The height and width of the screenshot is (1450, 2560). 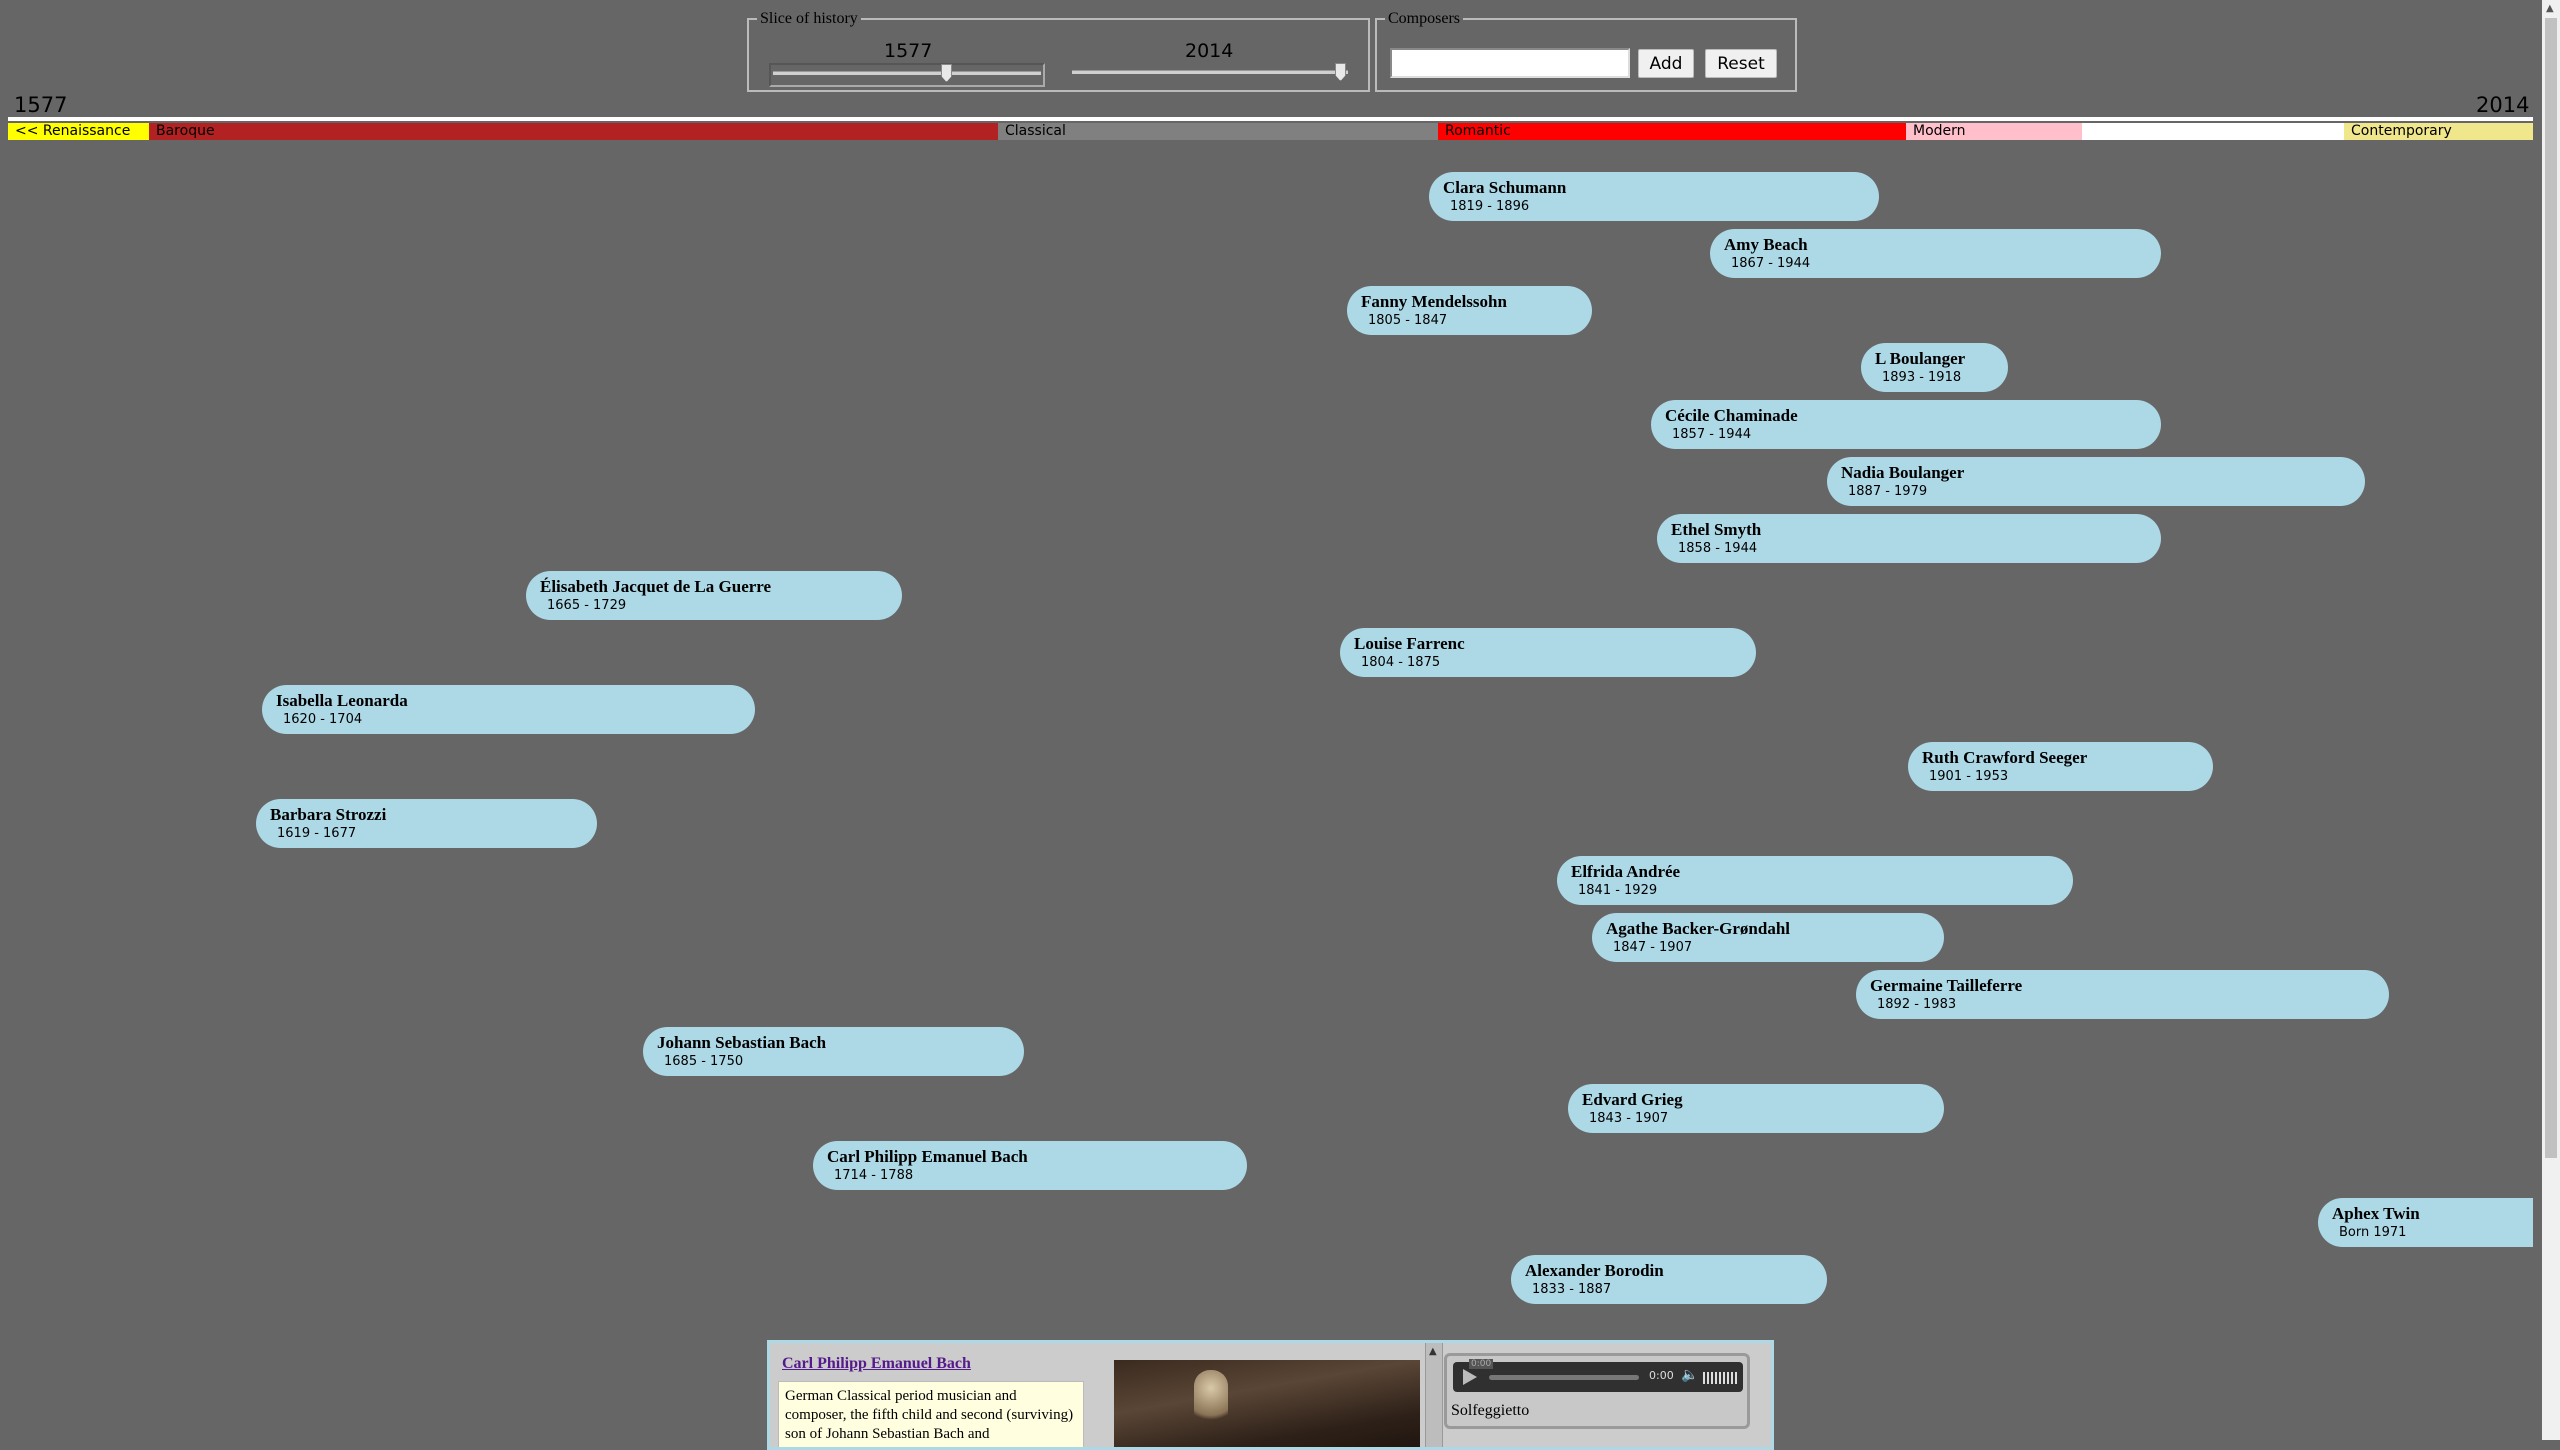 I want to click on composer-name: Élisabeth Jacquet de La Guerre, so click(x=656, y=586).